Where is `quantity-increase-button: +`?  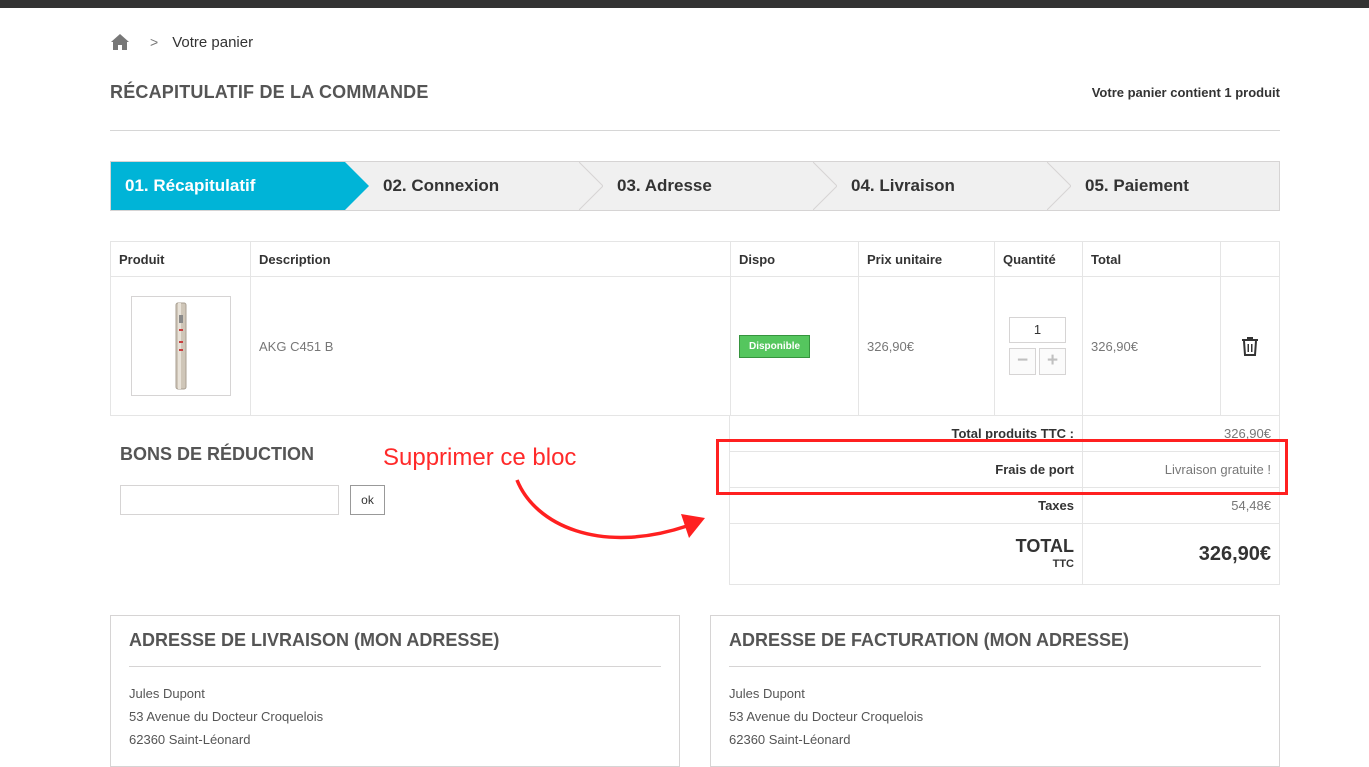
quantity-increase-button: + is located at coordinates (1052, 361).